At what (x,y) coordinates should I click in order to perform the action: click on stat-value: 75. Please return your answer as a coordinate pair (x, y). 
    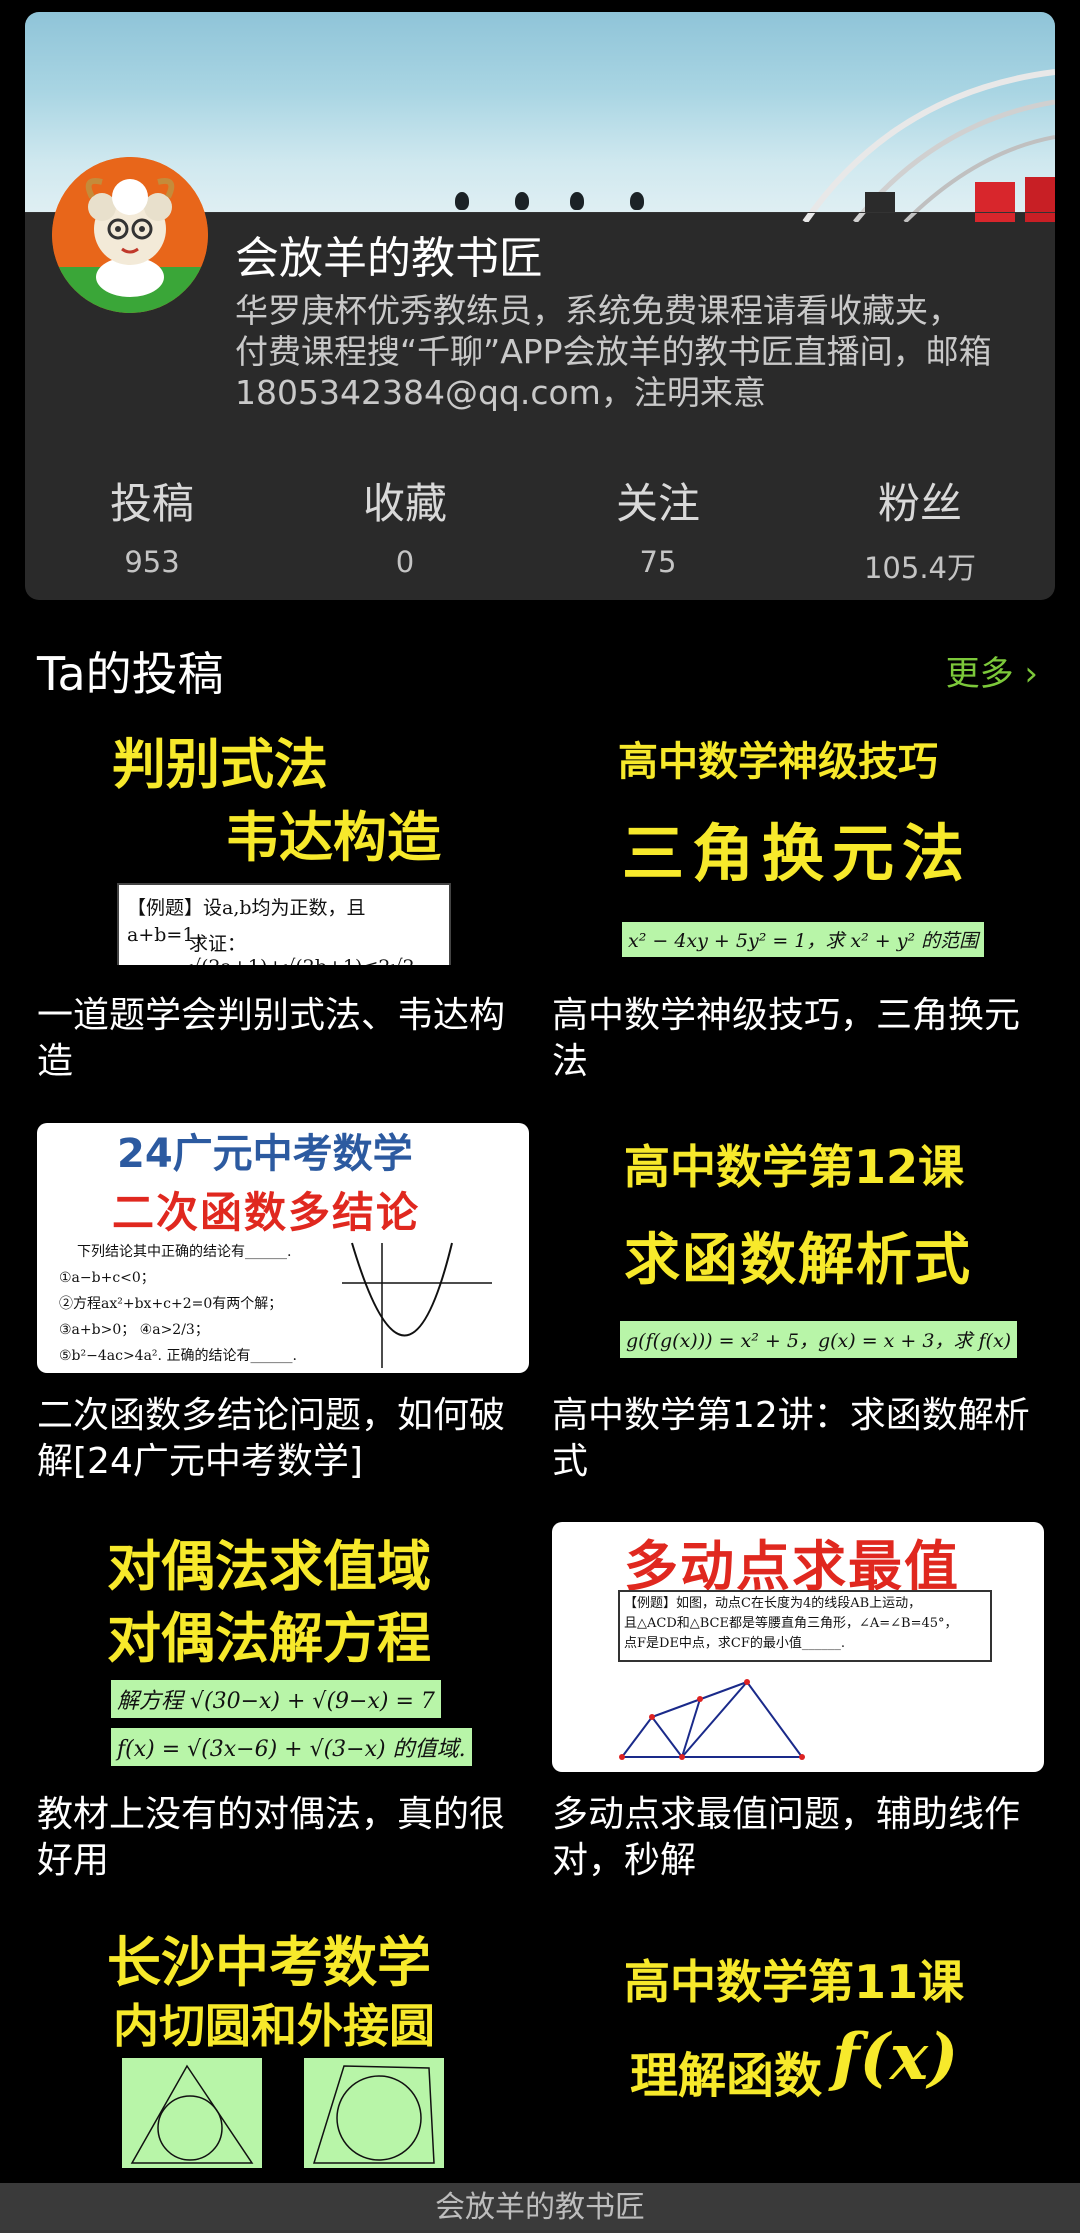
    Looking at the image, I should click on (658, 562).